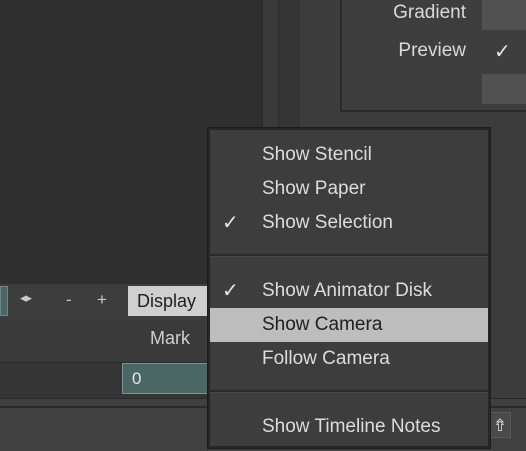 This screenshot has height=451, width=526. Describe the element at coordinates (504, 15) in the screenshot. I see `gradient-swatch` at that location.